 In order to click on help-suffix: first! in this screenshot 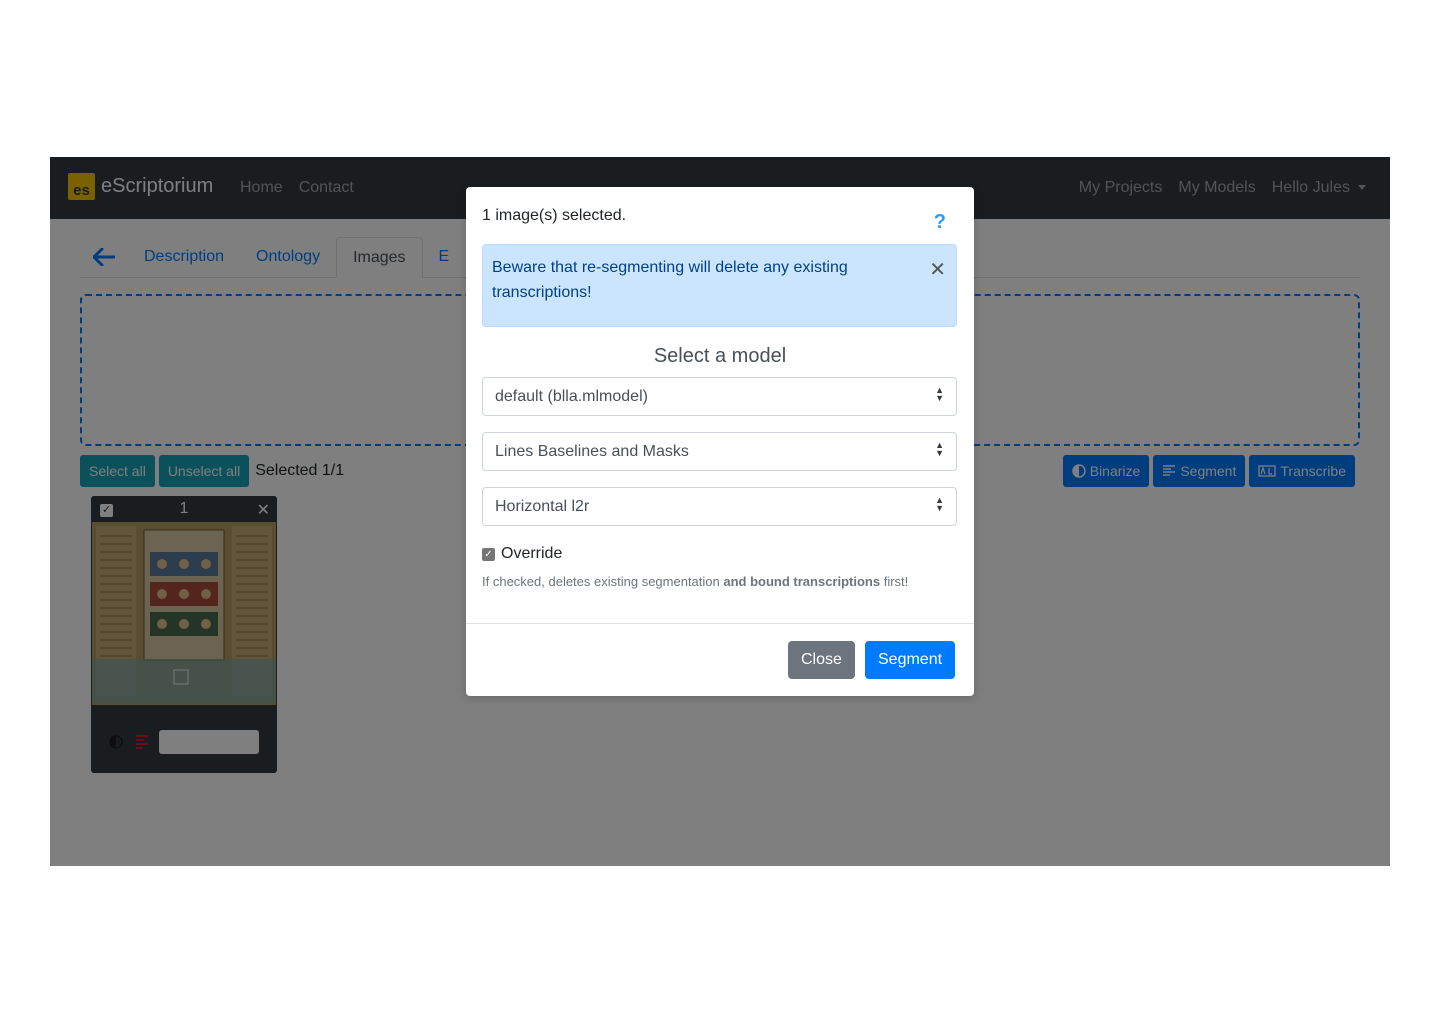, I will do `click(894, 581)`.